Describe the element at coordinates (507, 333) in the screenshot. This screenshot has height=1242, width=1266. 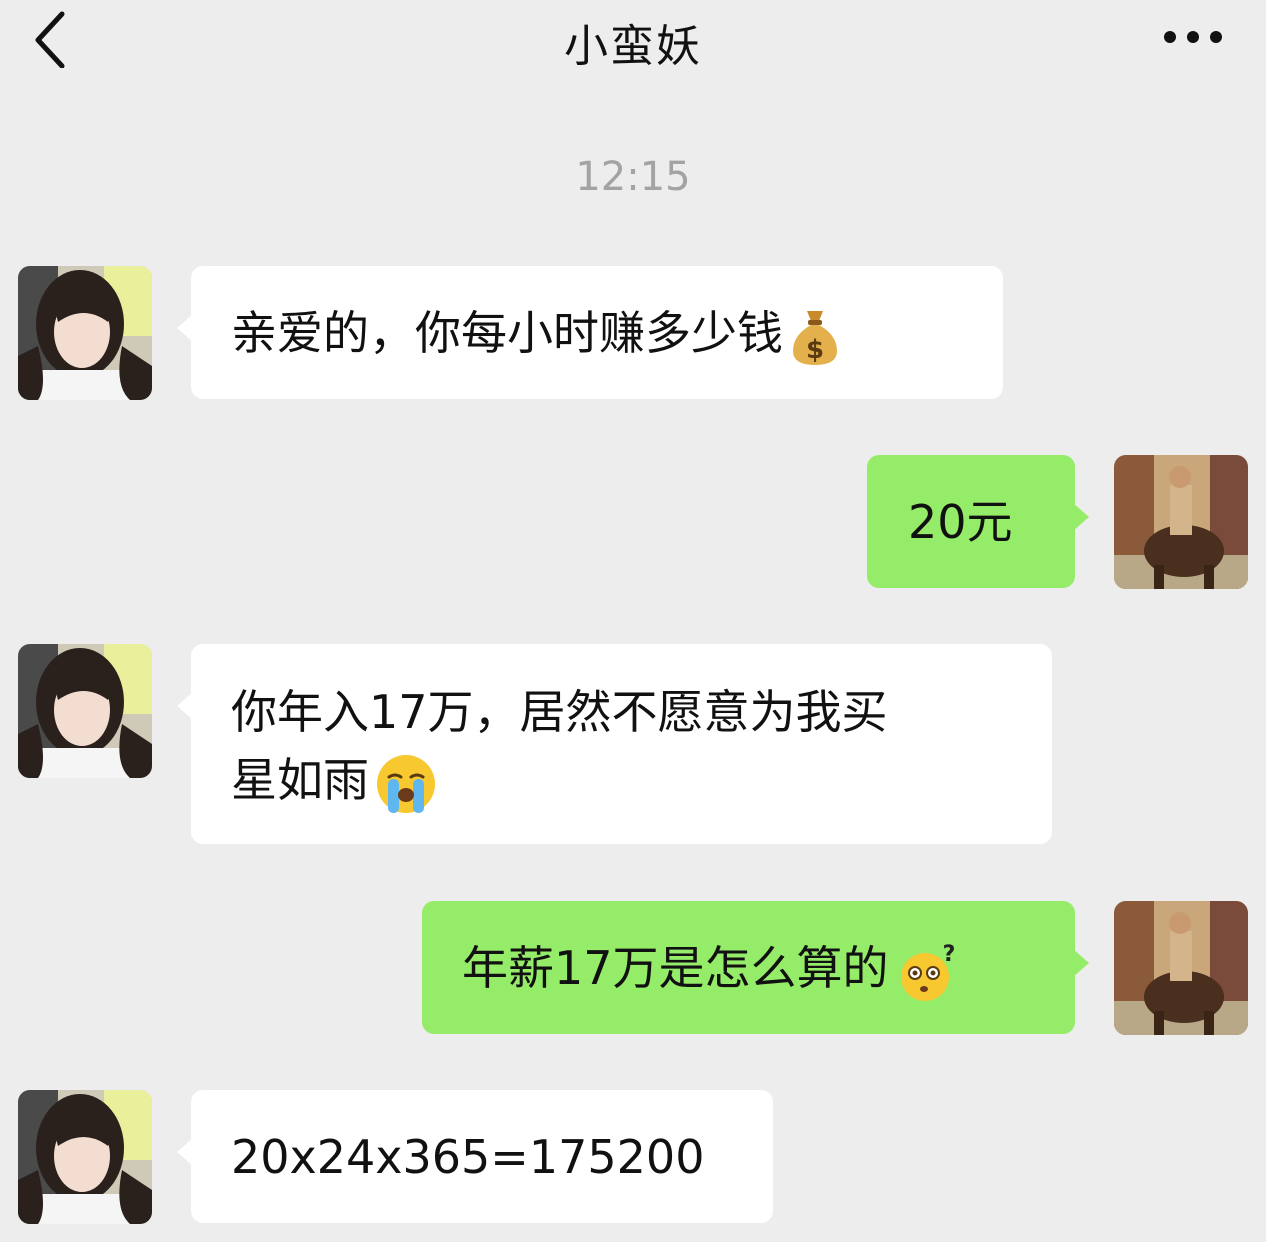
I see `message-text: 亲爱的，你每小时赚多少钱` at that location.